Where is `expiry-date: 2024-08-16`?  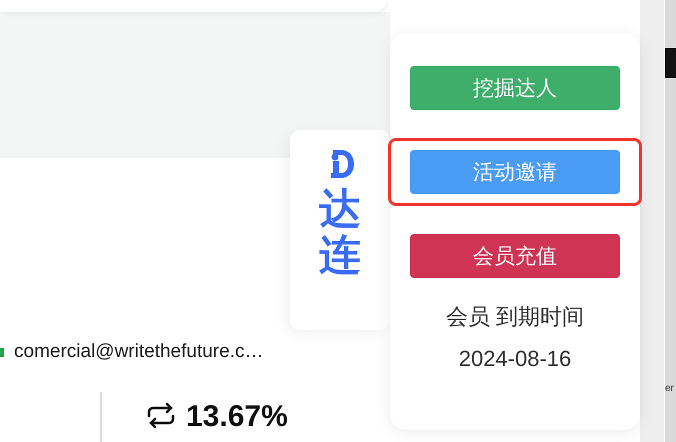
expiry-date: 2024-08-16 is located at coordinates (515, 359).